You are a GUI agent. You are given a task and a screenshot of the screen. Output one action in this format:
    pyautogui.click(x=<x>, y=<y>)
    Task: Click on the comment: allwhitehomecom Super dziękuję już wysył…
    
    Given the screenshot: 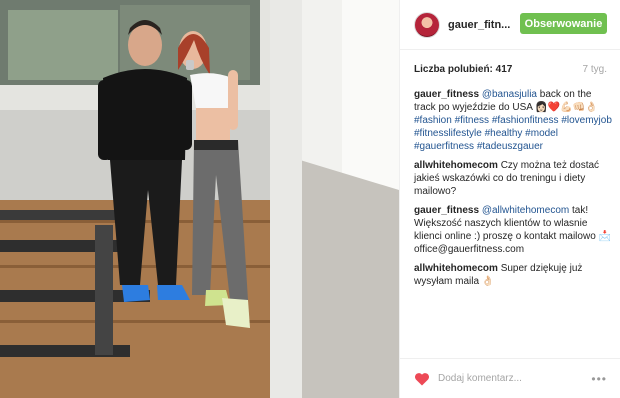 What is the action you would take?
    pyautogui.click(x=513, y=275)
    